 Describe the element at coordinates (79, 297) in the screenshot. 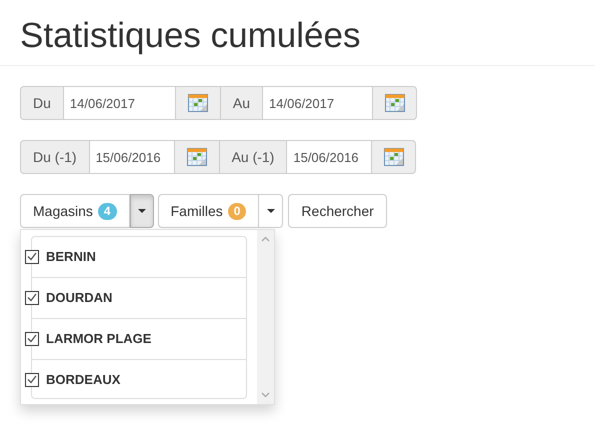

I see `store-label: DOURDAN` at that location.